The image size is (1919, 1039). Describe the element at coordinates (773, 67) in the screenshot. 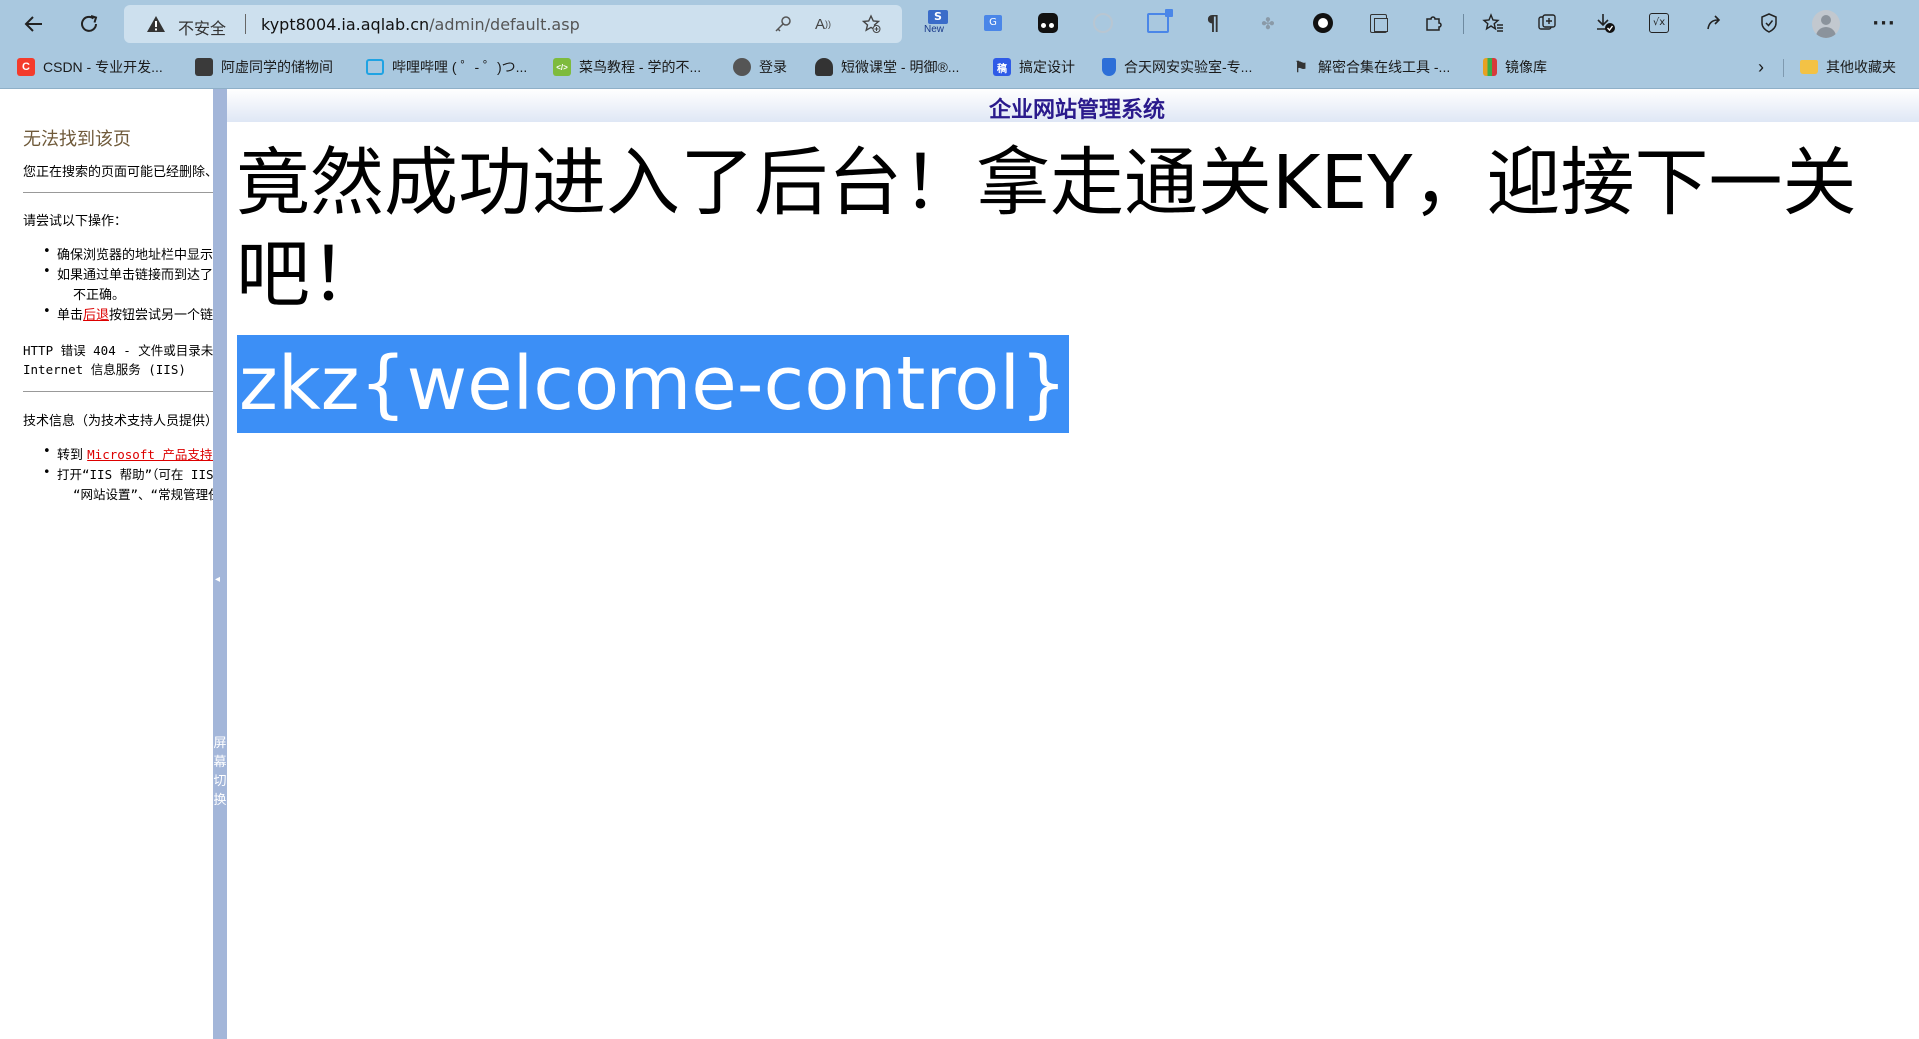

I see `bookmark-label: 登录` at that location.